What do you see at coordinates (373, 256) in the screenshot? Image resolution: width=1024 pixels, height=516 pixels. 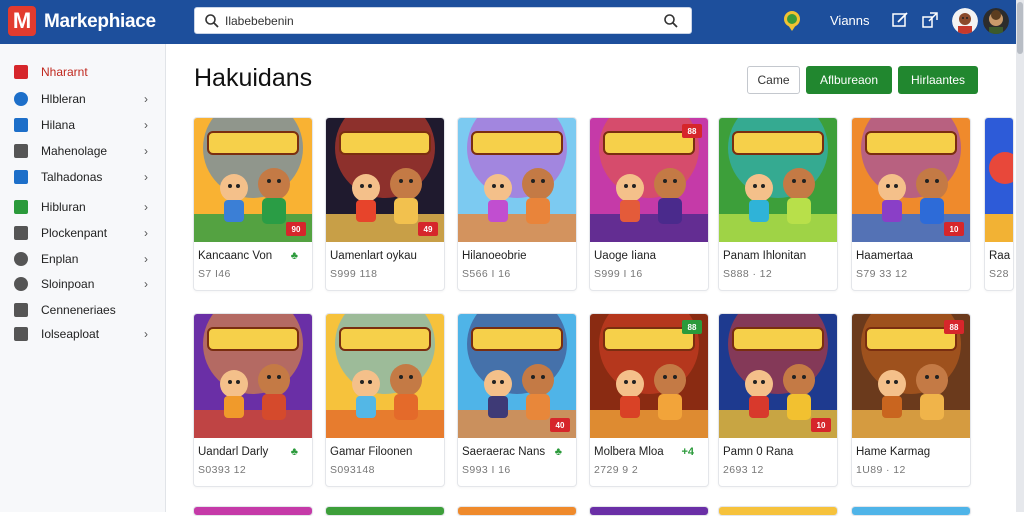 I see `card-title: Uamenlart oykau` at bounding box center [373, 256].